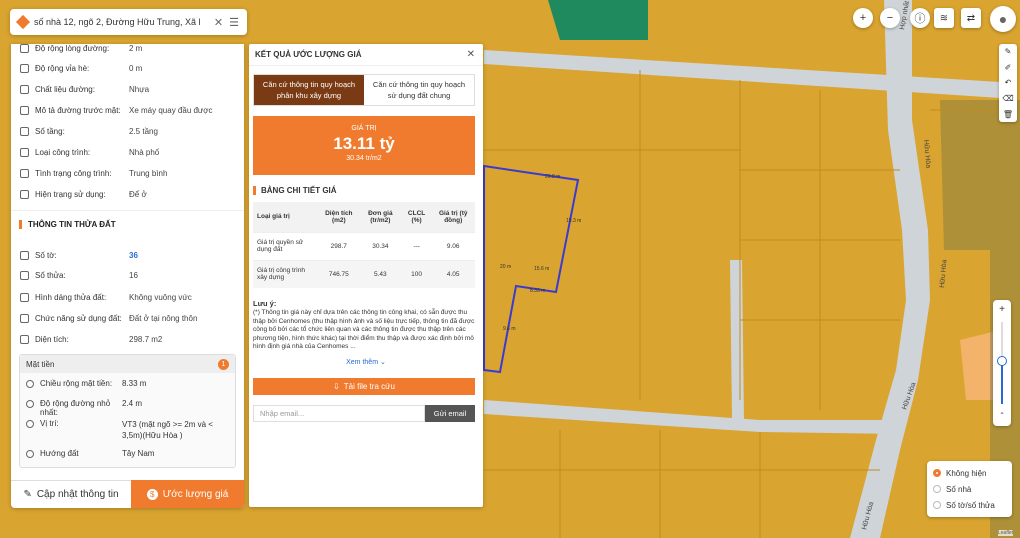 Image resolution: width=1020 pixels, height=538 pixels. I want to click on note-title: Lưu ý:, so click(265, 303).